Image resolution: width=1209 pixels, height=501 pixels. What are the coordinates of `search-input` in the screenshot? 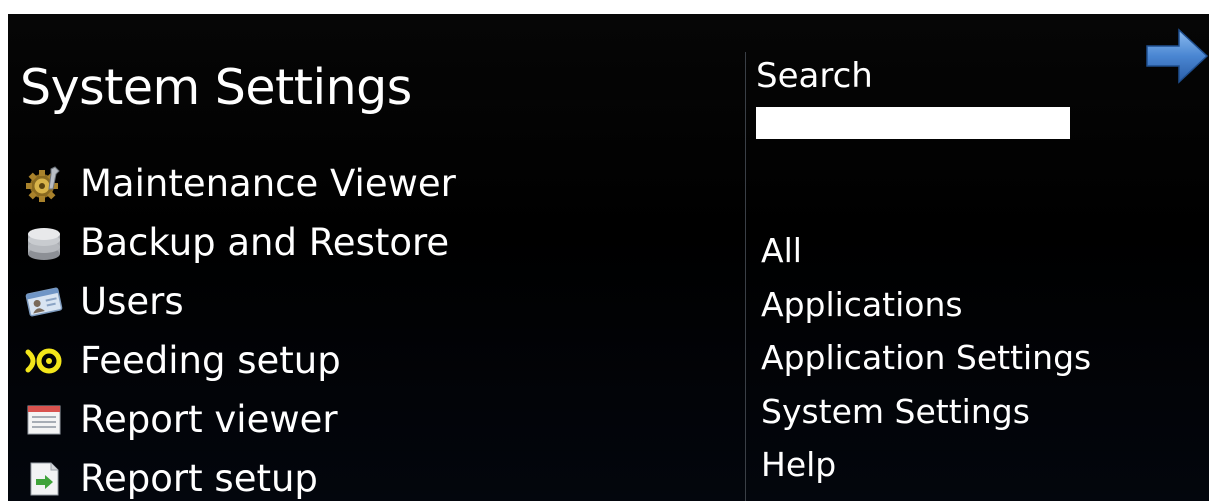 It's located at (913, 123).